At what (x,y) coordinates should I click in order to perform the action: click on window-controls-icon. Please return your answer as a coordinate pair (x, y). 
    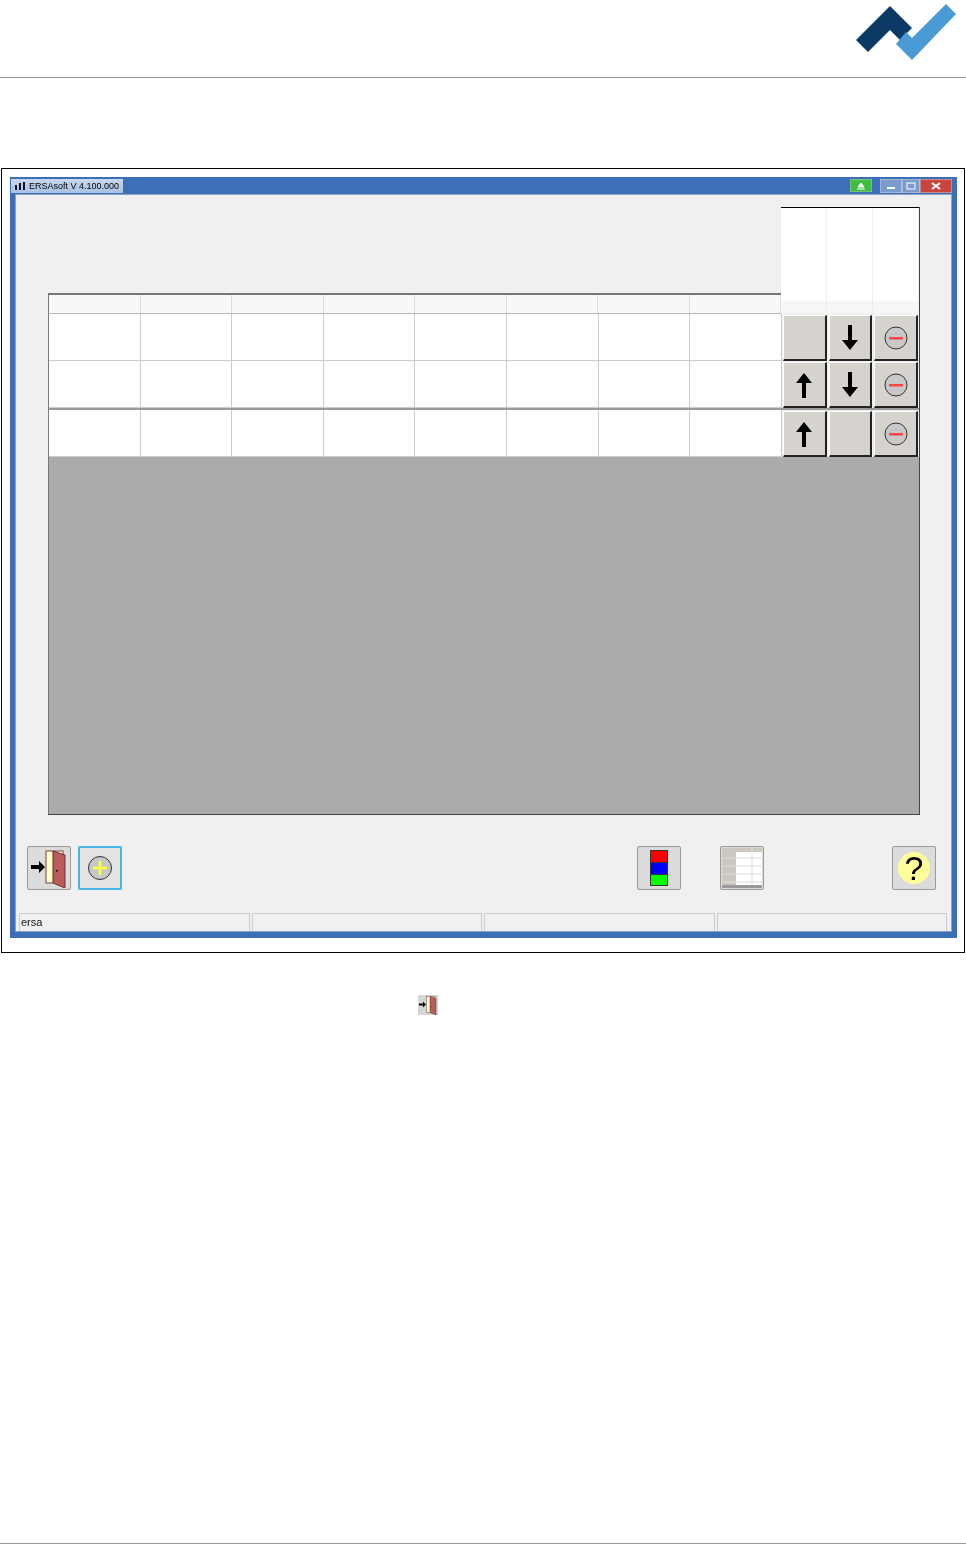
    Looking at the image, I should click on (916, 185).